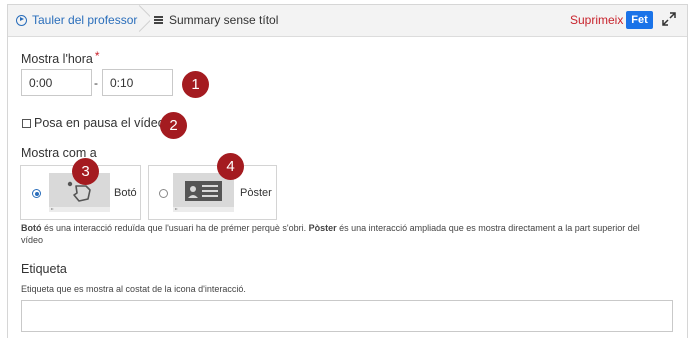 Image resolution: width=700 pixels, height=338 pixels. What do you see at coordinates (97, 56) in the screenshot?
I see `required-mark: *` at bounding box center [97, 56].